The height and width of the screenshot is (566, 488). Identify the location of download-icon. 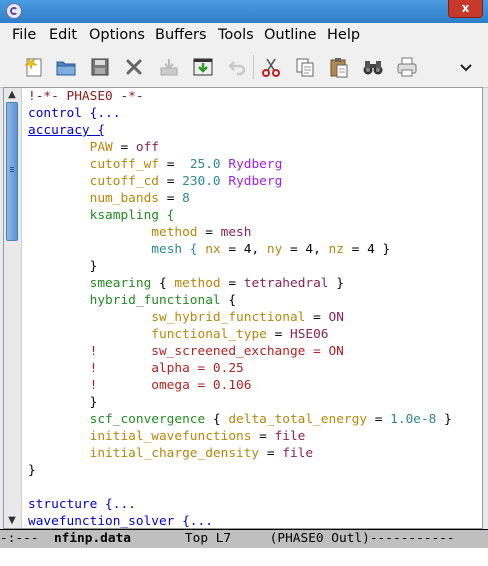
(203, 67).